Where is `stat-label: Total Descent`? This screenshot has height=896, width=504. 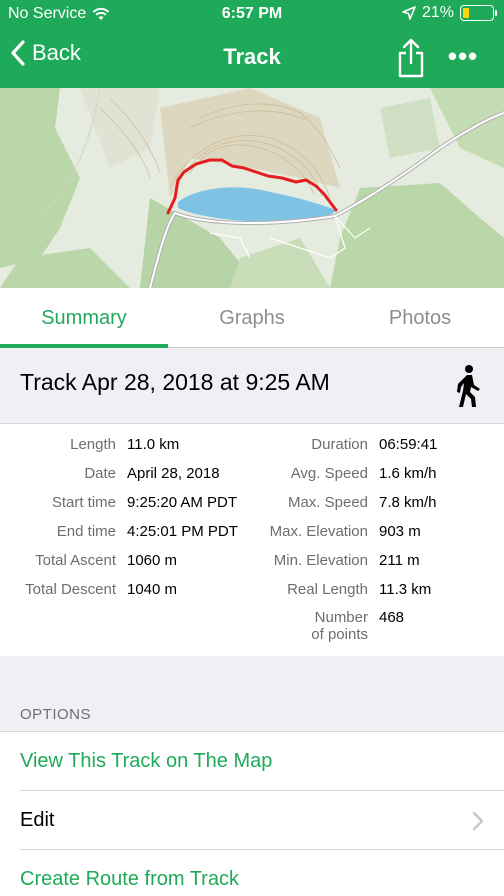 stat-label: Total Descent is located at coordinates (70, 589).